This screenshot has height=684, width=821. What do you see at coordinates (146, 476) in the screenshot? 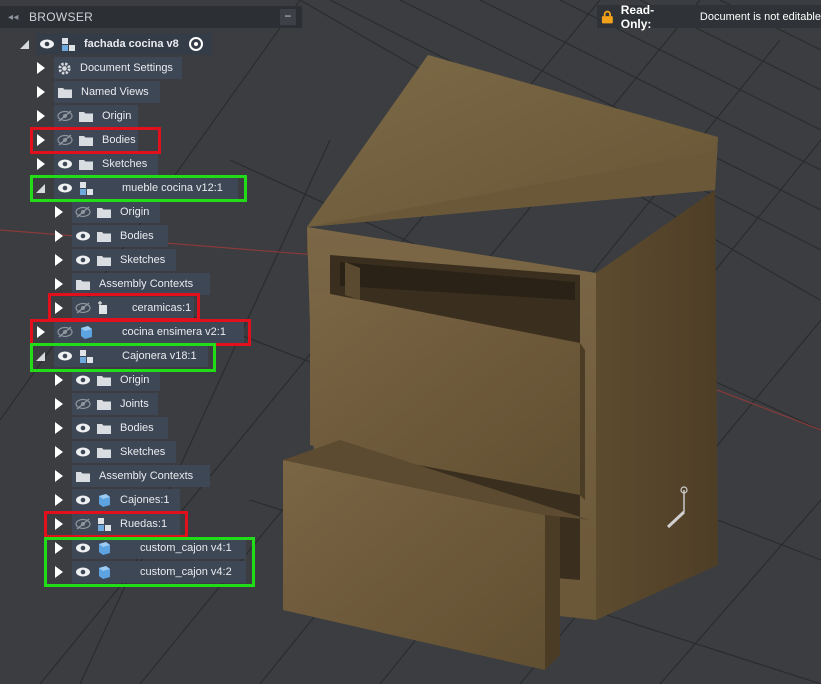
I see `cajonera-assembly-contexts-label: Assembly Contexts` at bounding box center [146, 476].